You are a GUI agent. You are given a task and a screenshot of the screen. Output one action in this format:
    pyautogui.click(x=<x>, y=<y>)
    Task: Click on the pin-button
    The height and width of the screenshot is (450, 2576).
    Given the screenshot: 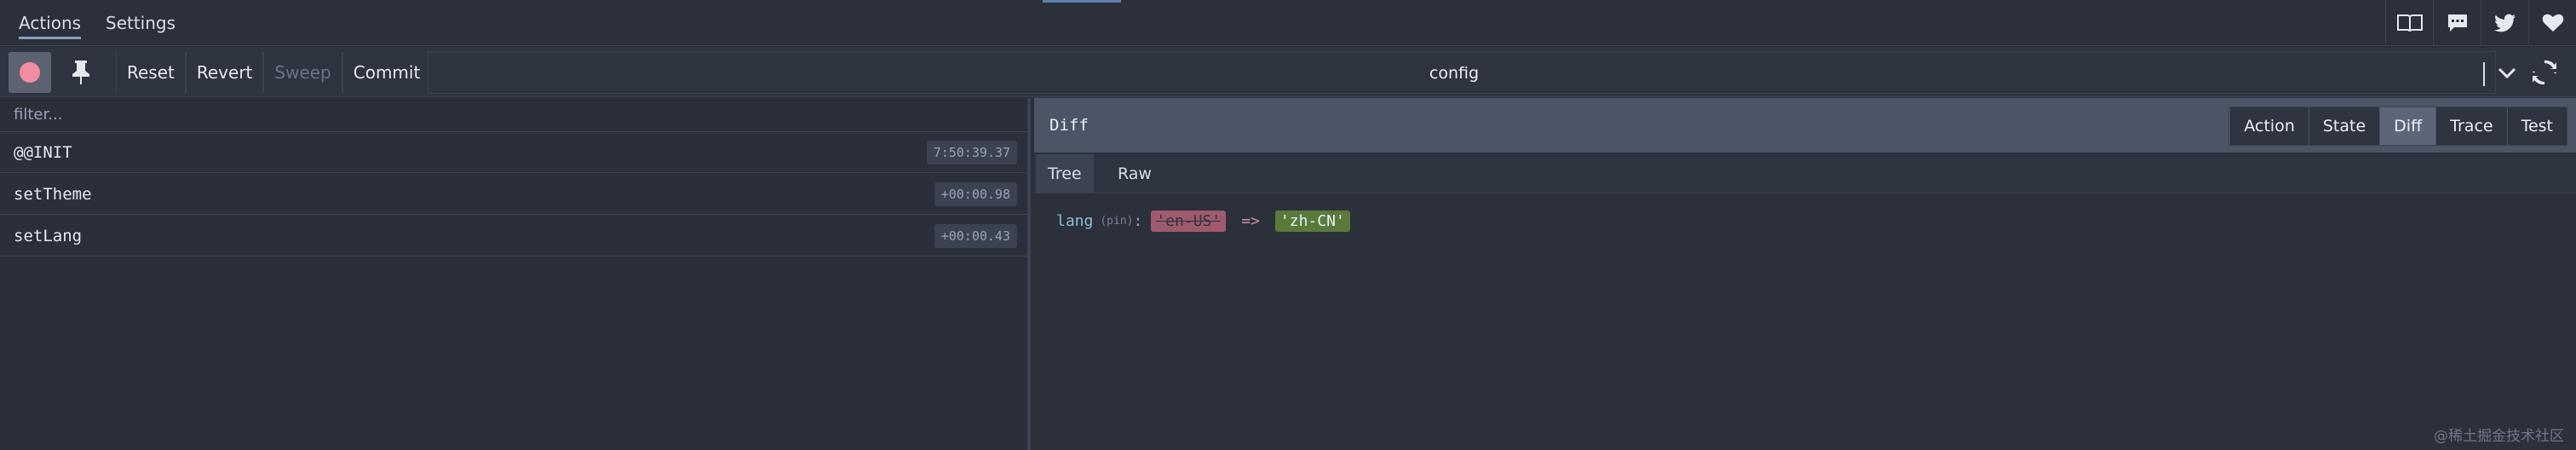 What is the action you would take?
    pyautogui.click(x=81, y=72)
    